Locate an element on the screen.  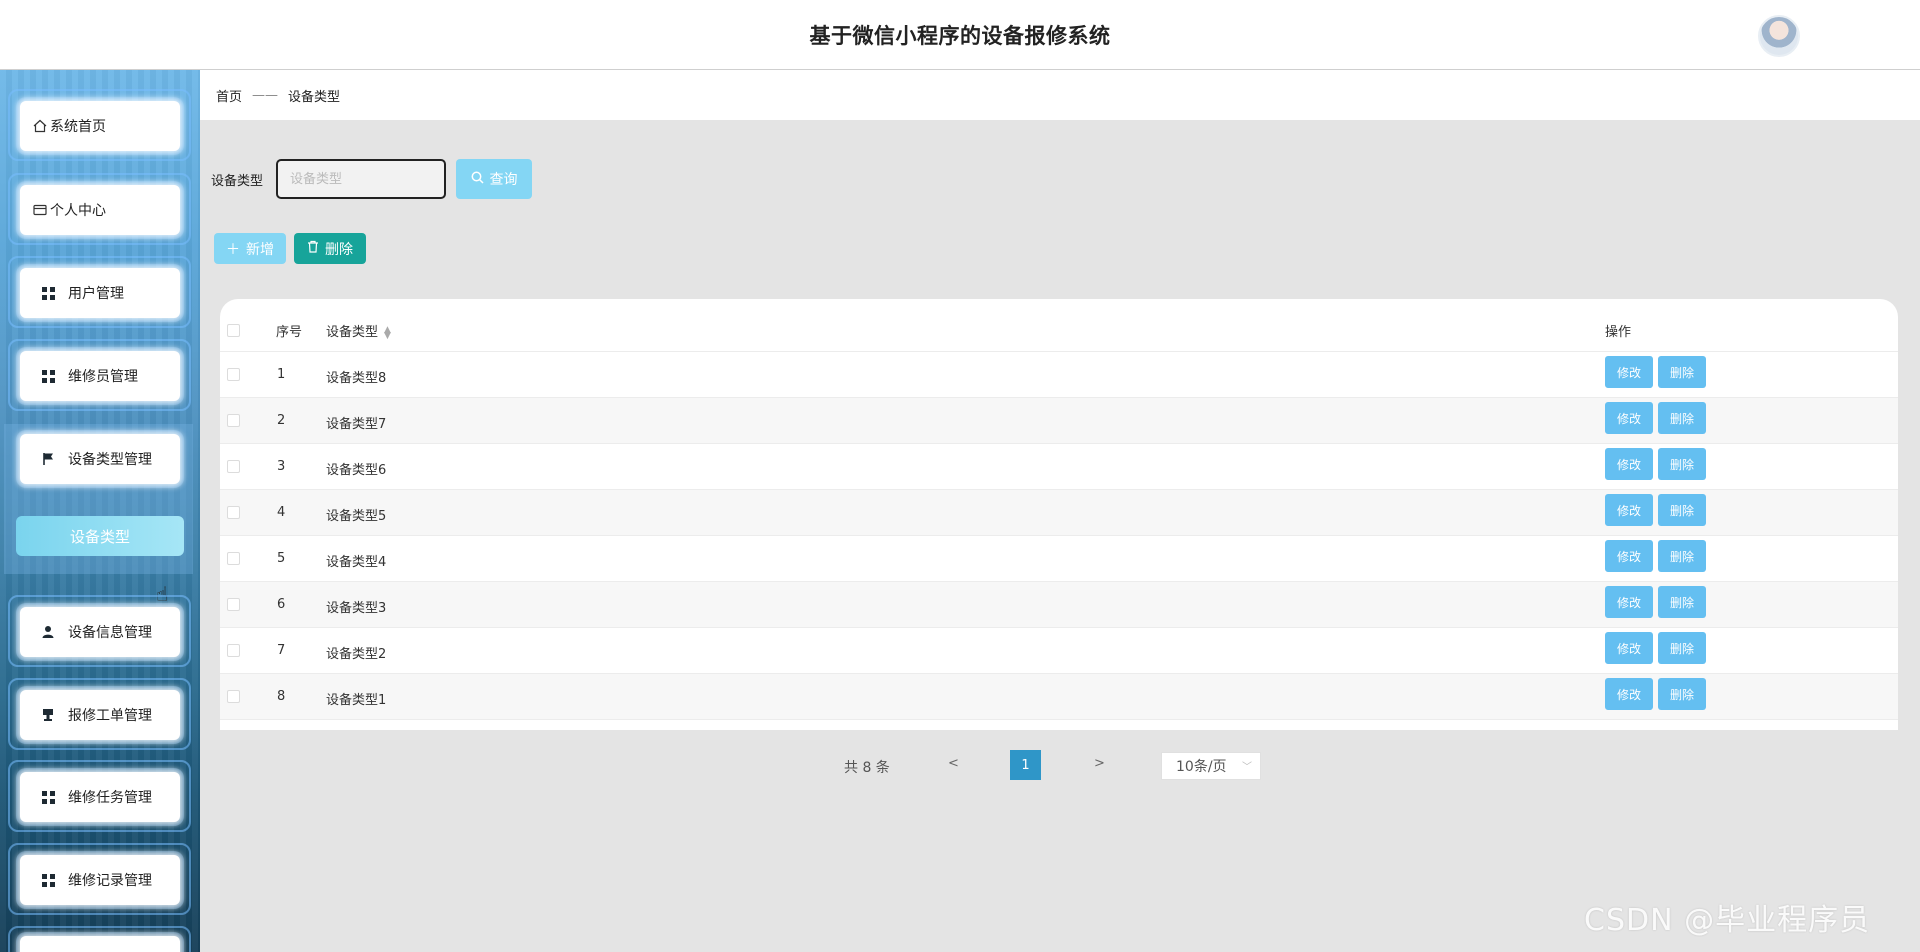
sidebar-item-label: 个人中心 is located at coordinates (78, 211).